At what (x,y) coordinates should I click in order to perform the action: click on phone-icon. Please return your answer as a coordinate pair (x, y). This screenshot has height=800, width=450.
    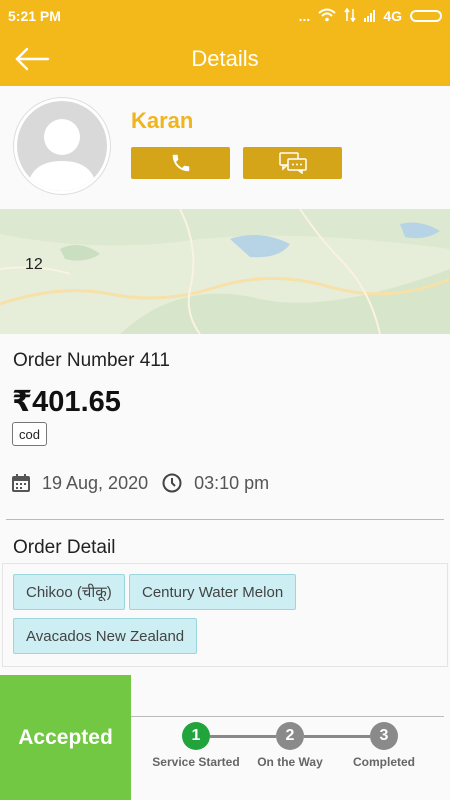
    Looking at the image, I should click on (180, 163).